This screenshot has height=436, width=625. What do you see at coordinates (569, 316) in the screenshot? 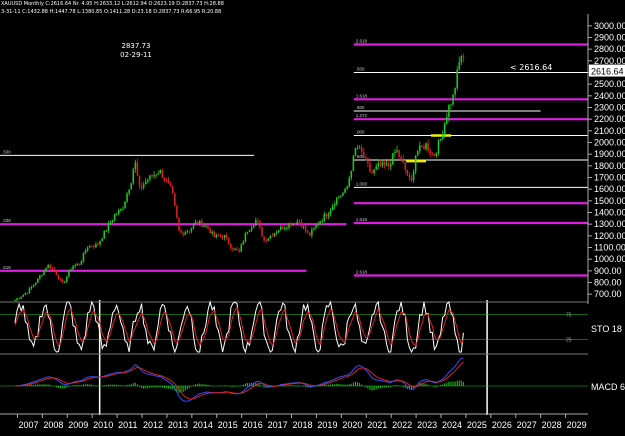
I see `stoch-level-label: 75` at bounding box center [569, 316].